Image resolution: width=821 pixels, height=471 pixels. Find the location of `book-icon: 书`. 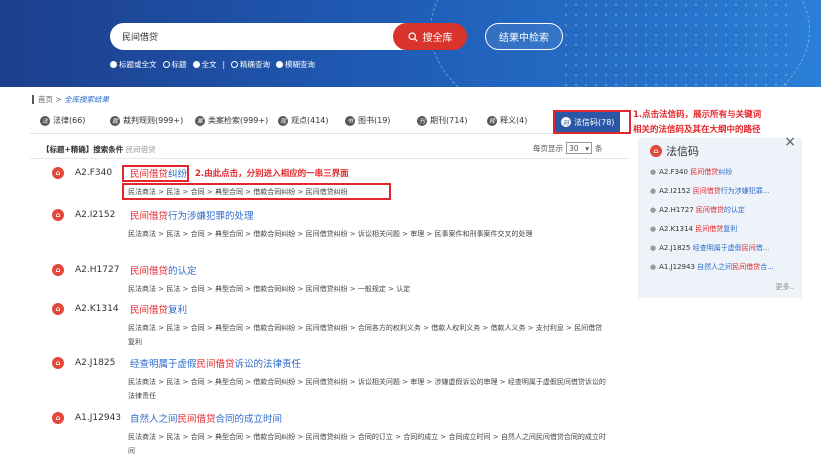

book-icon: 书 is located at coordinates (350, 120).